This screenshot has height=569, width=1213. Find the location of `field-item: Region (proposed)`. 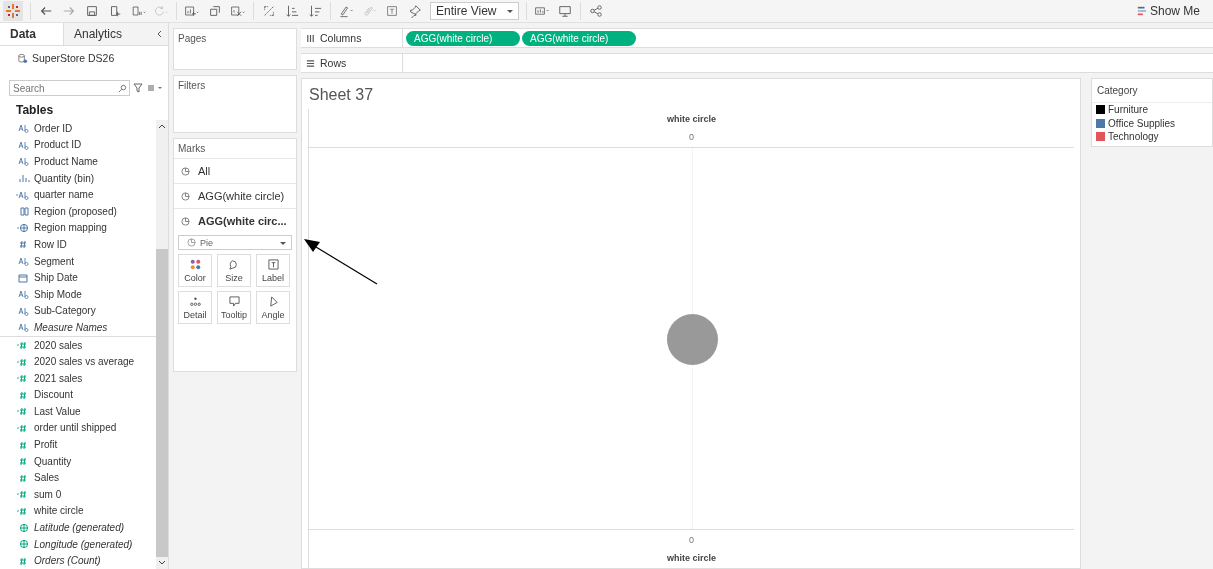

field-item: Region (proposed) is located at coordinates (78, 211).